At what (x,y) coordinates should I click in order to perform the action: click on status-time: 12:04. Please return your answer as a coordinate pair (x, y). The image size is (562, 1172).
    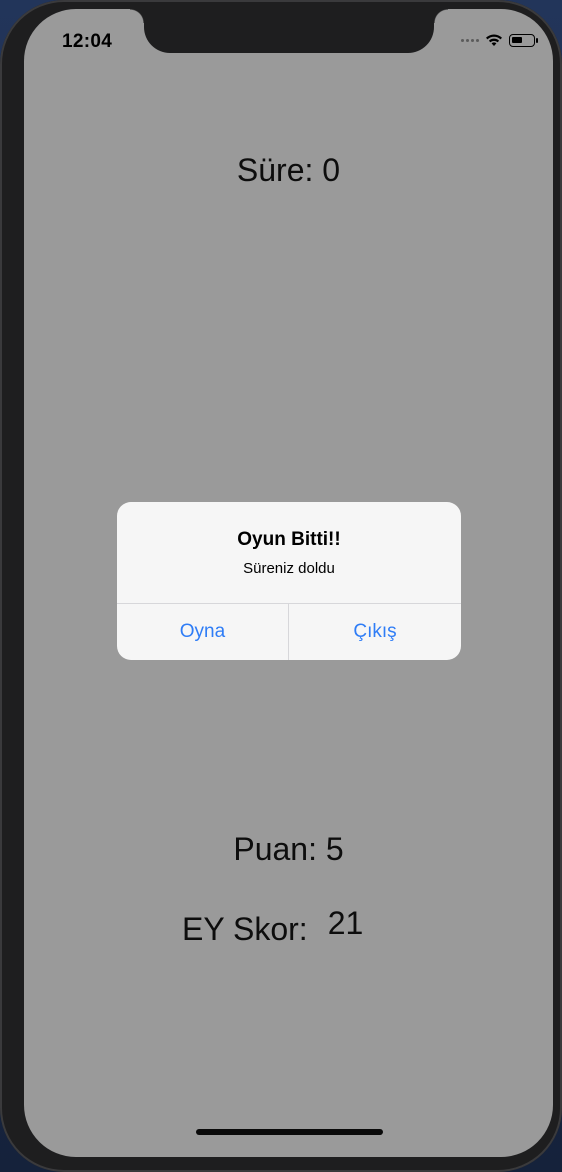
    Looking at the image, I should click on (87, 41).